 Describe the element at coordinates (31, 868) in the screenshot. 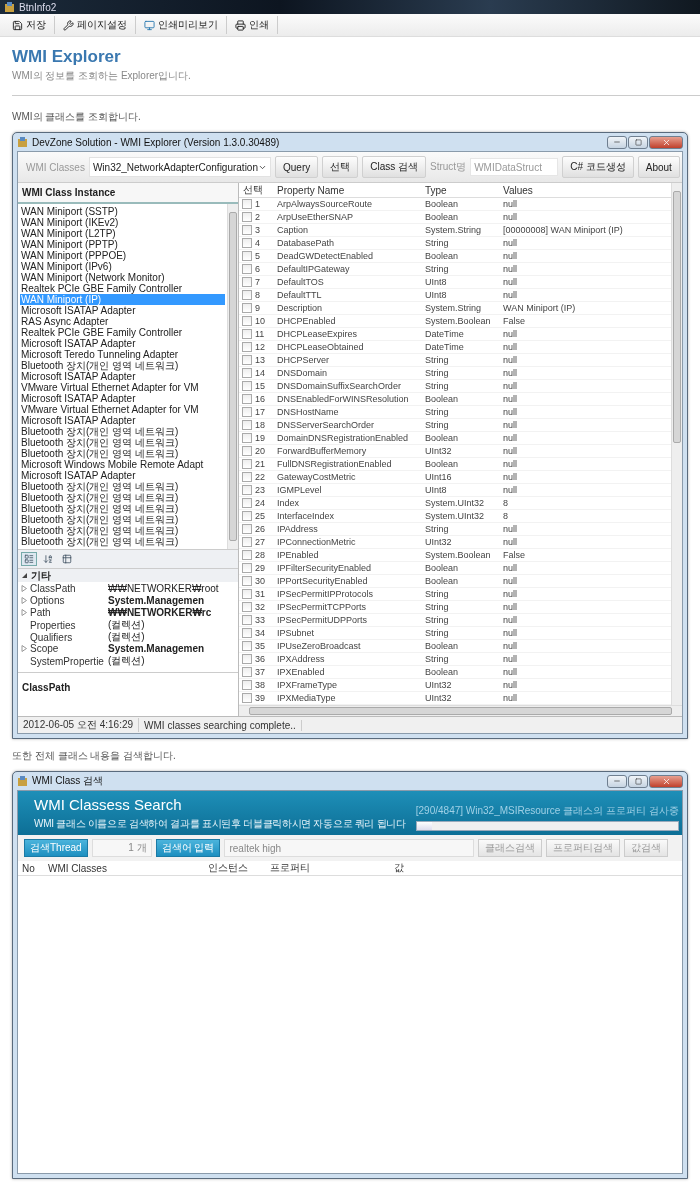

I see `column-header: No` at that location.